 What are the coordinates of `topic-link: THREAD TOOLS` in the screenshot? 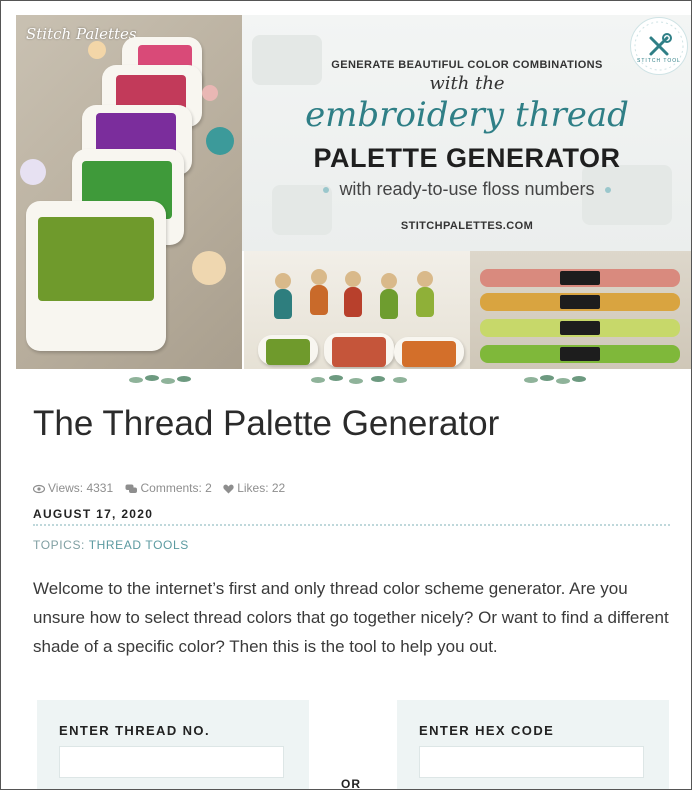 It's located at (139, 545).